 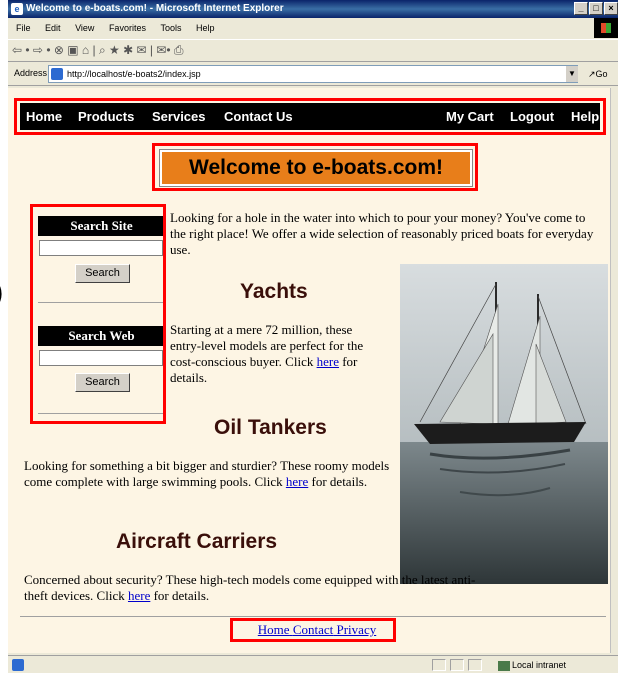 What do you see at coordinates (313, 664) in the screenshot?
I see `status-bar: Local intranet` at bounding box center [313, 664].